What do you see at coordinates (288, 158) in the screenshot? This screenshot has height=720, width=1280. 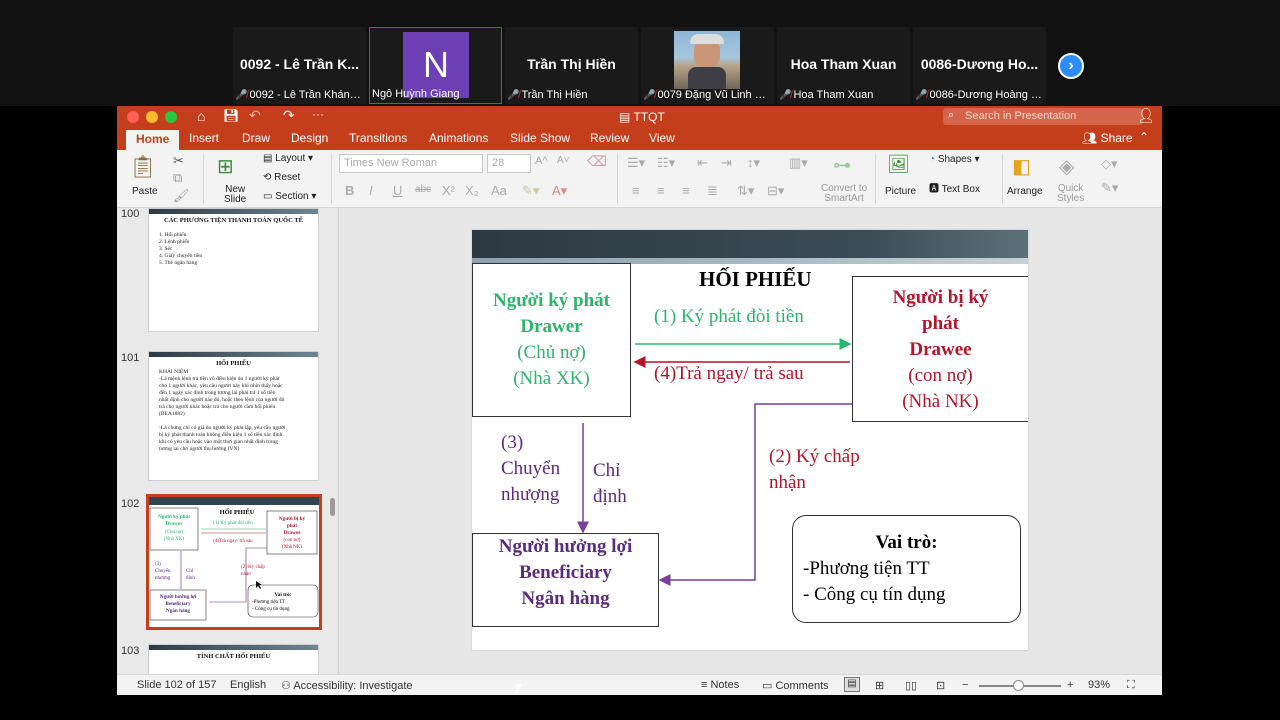 I see `layout-button: ▤ Layout ▾` at bounding box center [288, 158].